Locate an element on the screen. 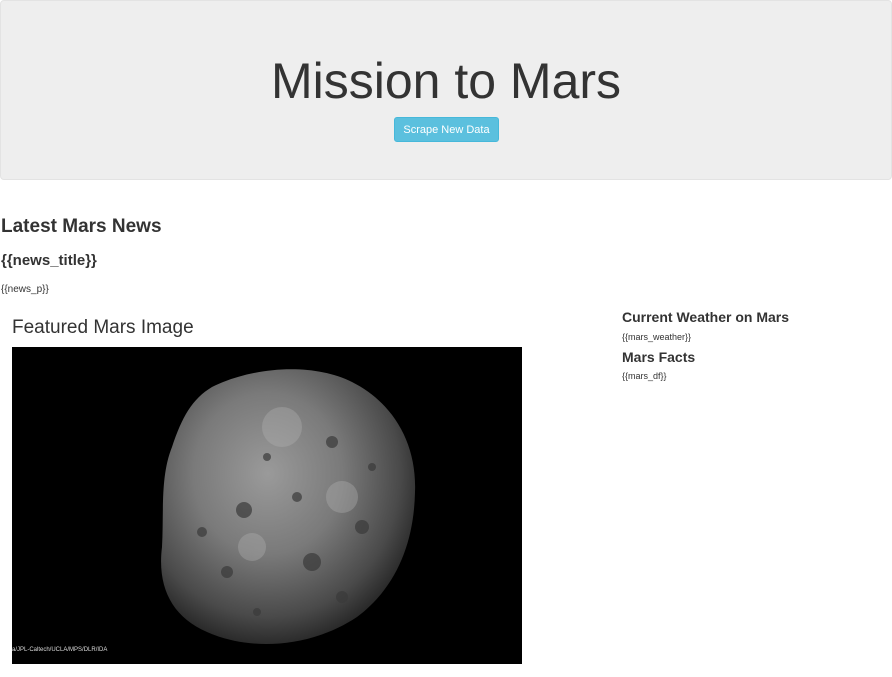 This screenshot has height=677, width=892. weather-text: {{mars_weather}} is located at coordinates (657, 337).